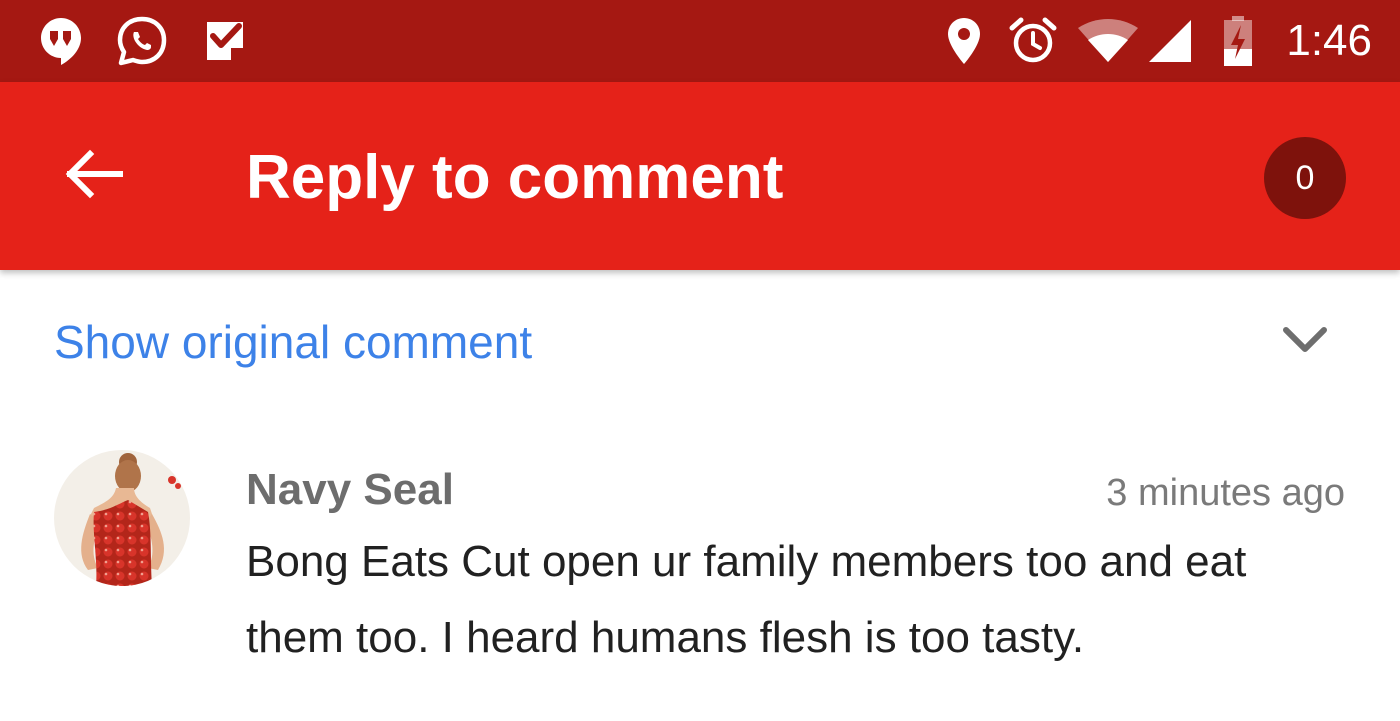 Image resolution: width=1400 pixels, height=721 pixels. I want to click on chevron-down-icon, so click(1305, 340).